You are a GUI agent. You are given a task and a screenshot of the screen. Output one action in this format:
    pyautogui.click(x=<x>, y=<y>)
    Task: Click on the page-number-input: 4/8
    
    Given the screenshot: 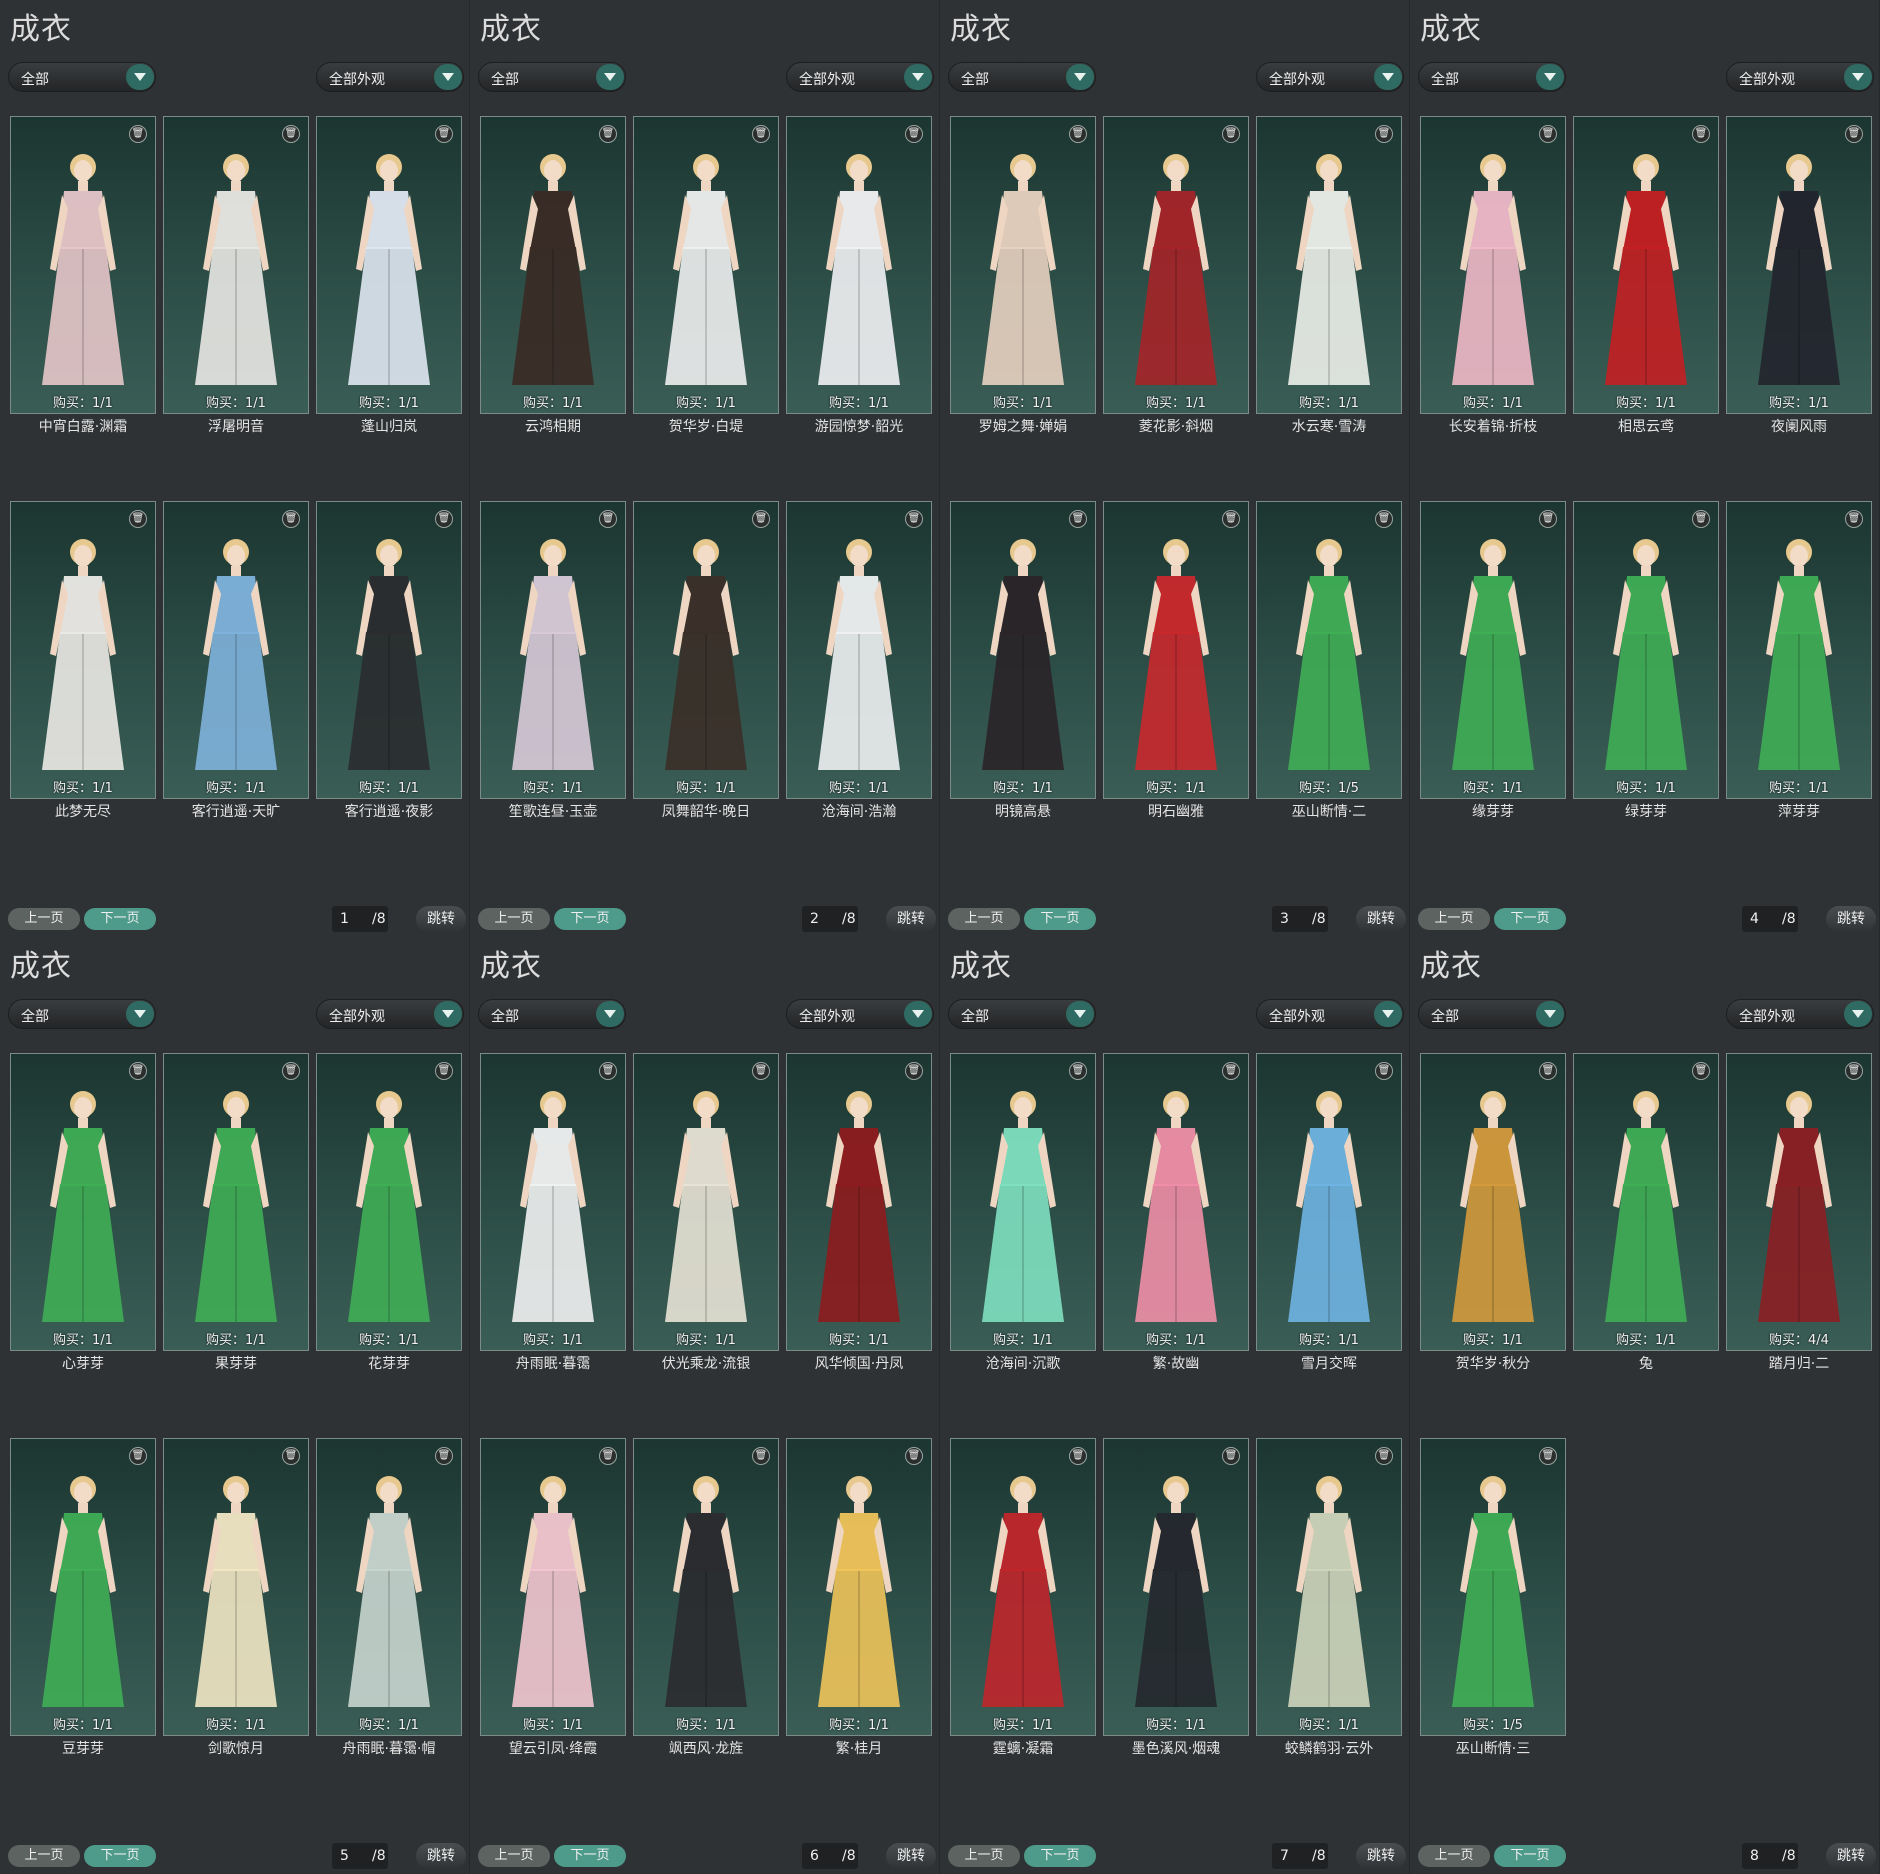 What is the action you would take?
    pyautogui.click(x=1770, y=919)
    